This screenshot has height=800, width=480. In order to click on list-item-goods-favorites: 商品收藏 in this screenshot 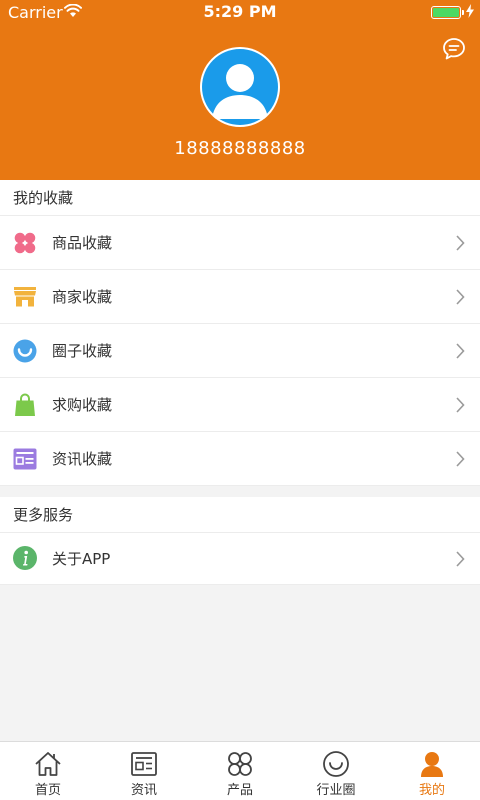, I will do `click(240, 243)`.